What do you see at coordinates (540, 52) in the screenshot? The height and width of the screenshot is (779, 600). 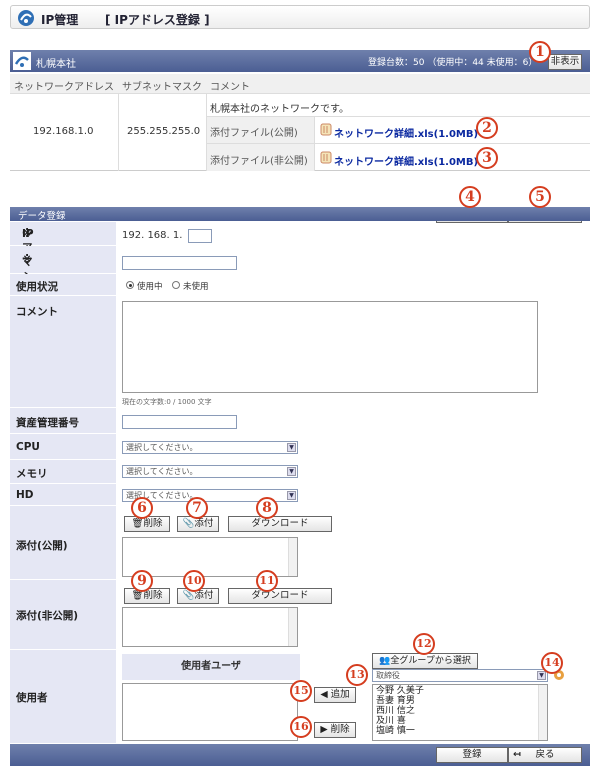 I see `marker-1: 1` at bounding box center [540, 52].